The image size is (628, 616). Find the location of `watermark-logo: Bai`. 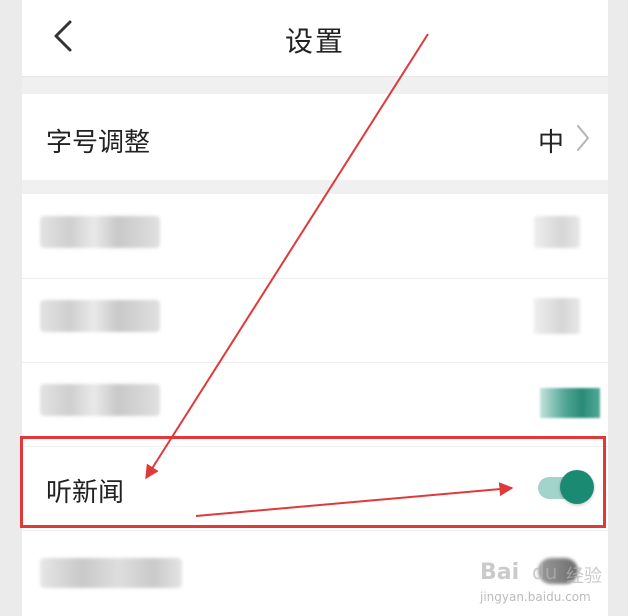

watermark-logo: Bai is located at coordinates (500, 572).